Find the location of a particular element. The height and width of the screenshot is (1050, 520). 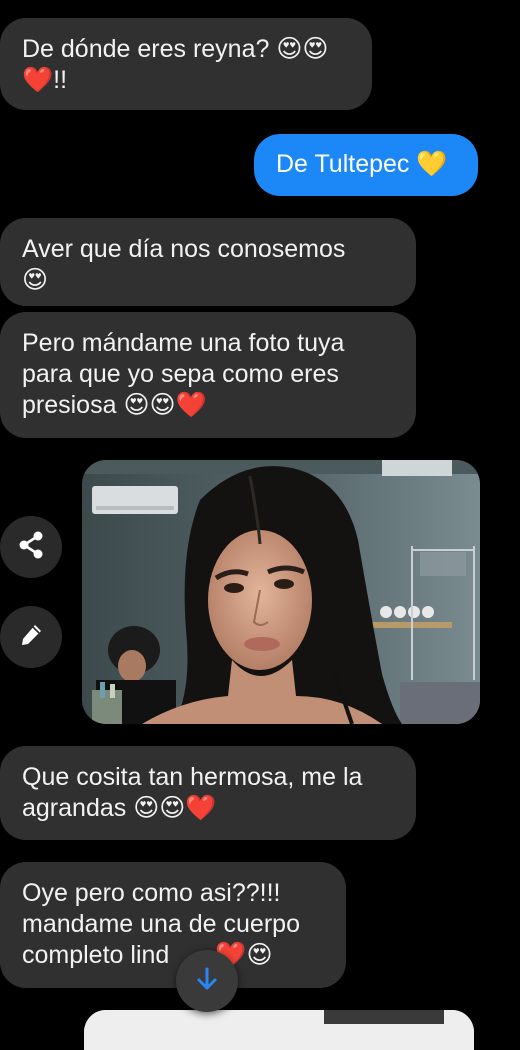

message-text-line: De dónde eres reyna? 😍😍 is located at coordinates (175, 49).